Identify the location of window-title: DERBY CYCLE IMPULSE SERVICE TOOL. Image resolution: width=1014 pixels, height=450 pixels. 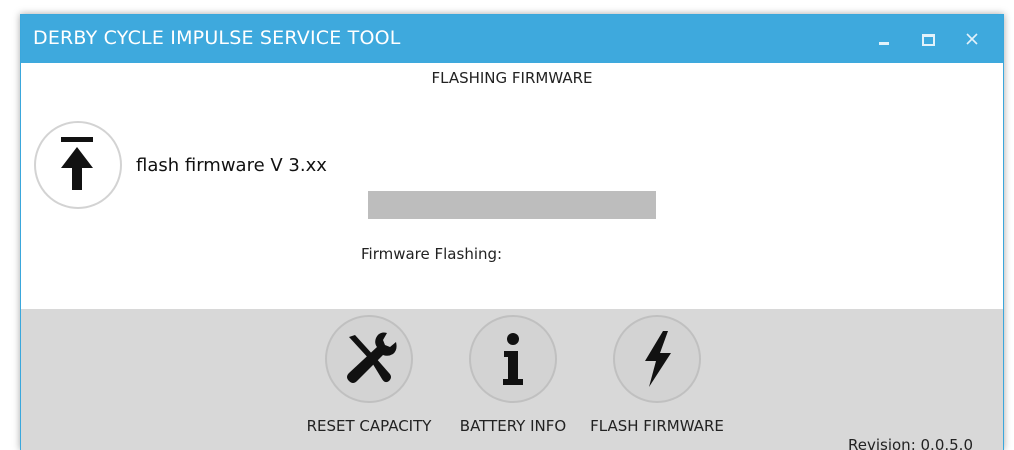
(217, 38).